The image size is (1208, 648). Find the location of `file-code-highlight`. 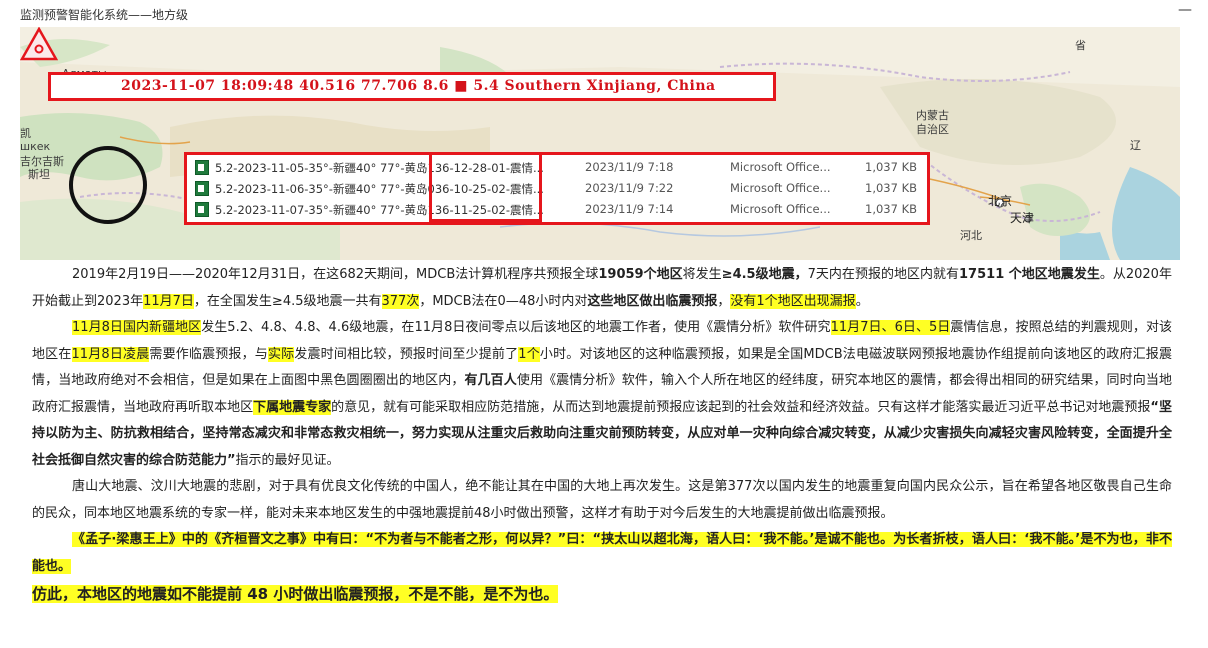

file-code-highlight is located at coordinates (485, 187).